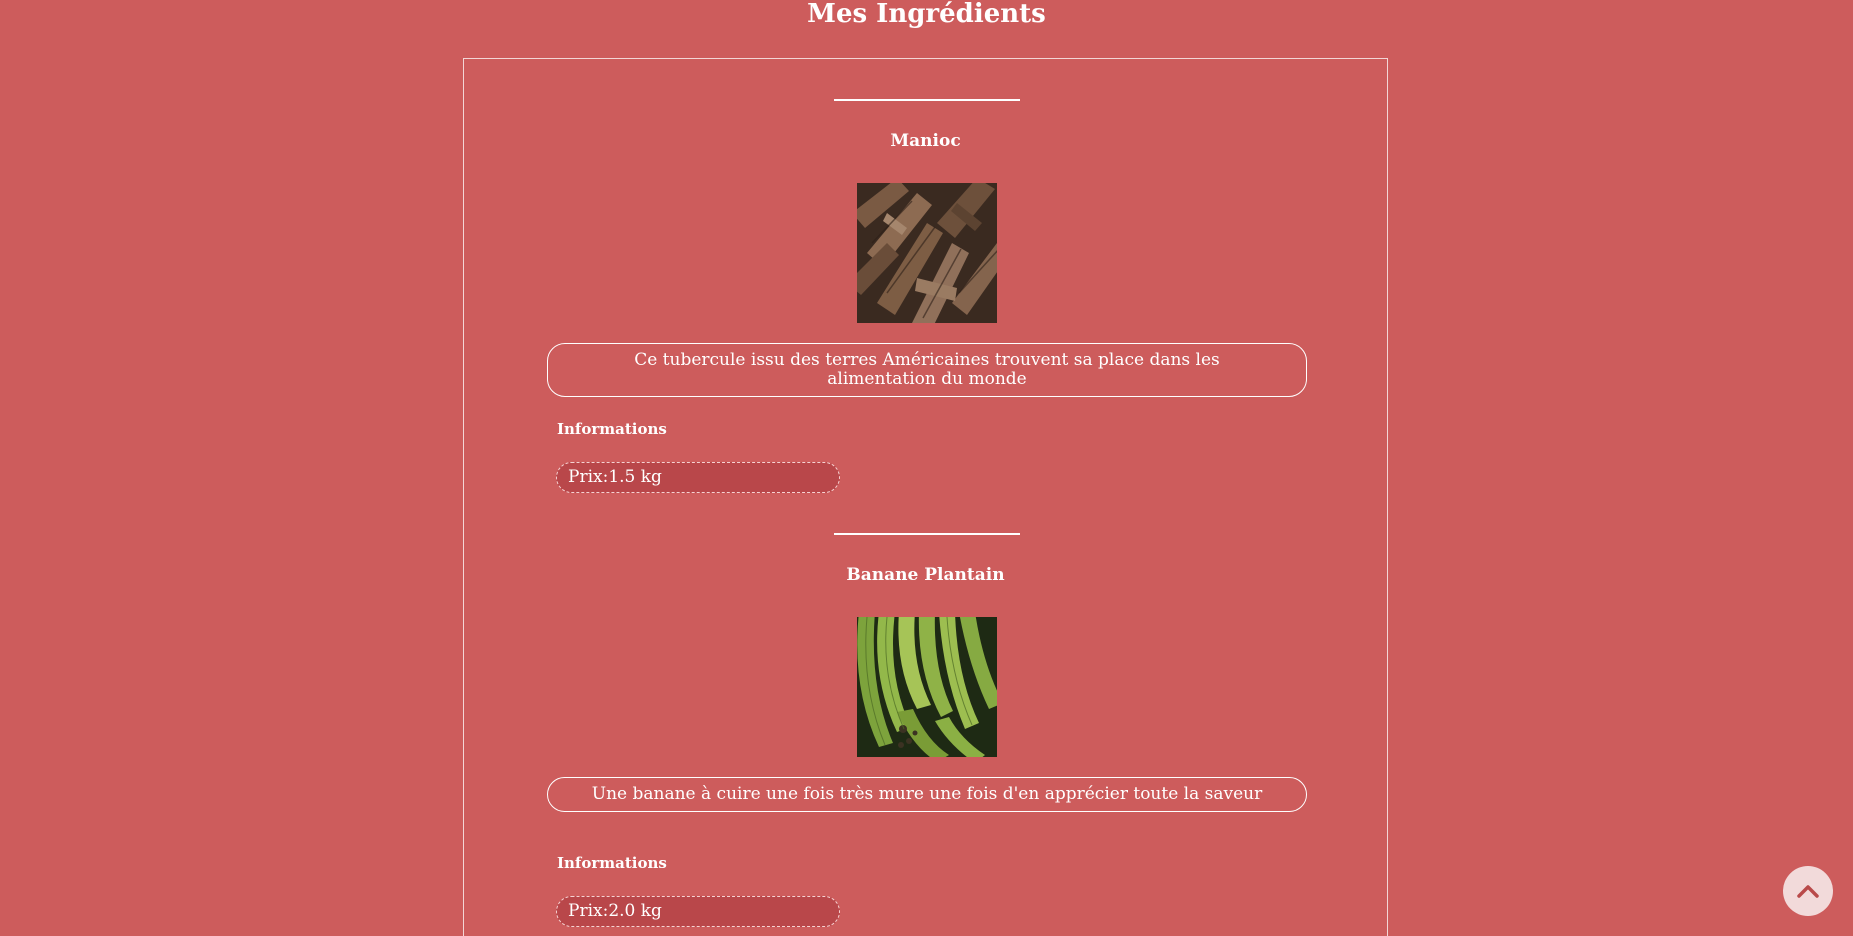 Image resolution: width=1853 pixels, height=936 pixels. What do you see at coordinates (926, 14) in the screenshot?
I see `page-title: Mes Ingrédients` at bounding box center [926, 14].